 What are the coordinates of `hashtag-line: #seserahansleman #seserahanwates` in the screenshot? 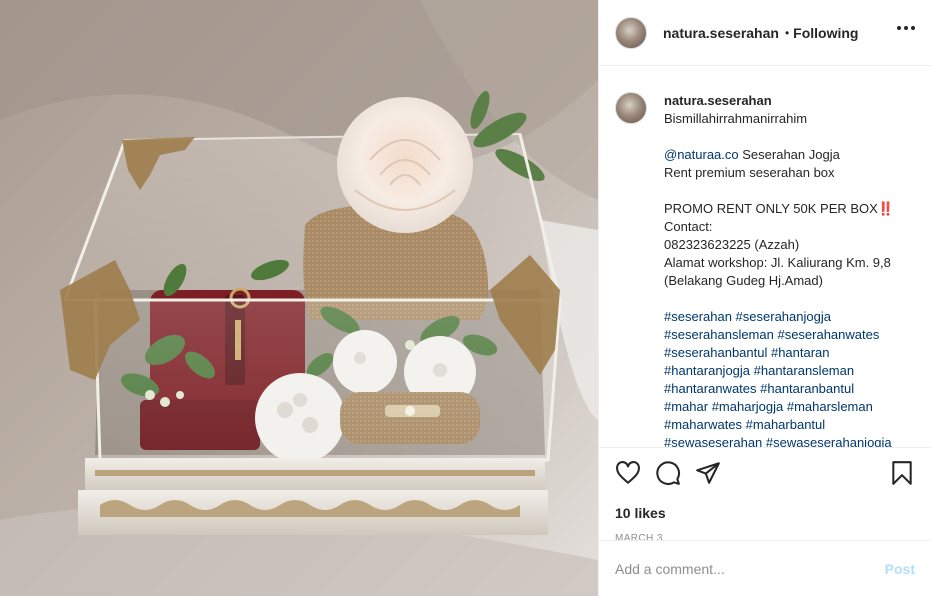 It's located at (778, 335).